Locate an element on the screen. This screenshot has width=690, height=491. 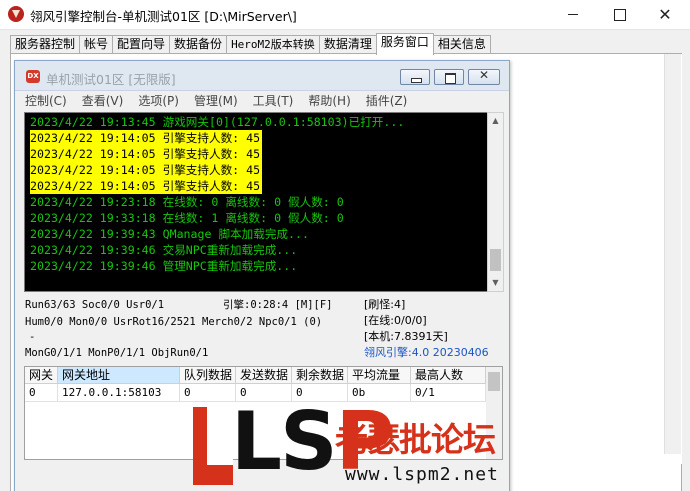
status-dash: - is located at coordinates (32, 337).